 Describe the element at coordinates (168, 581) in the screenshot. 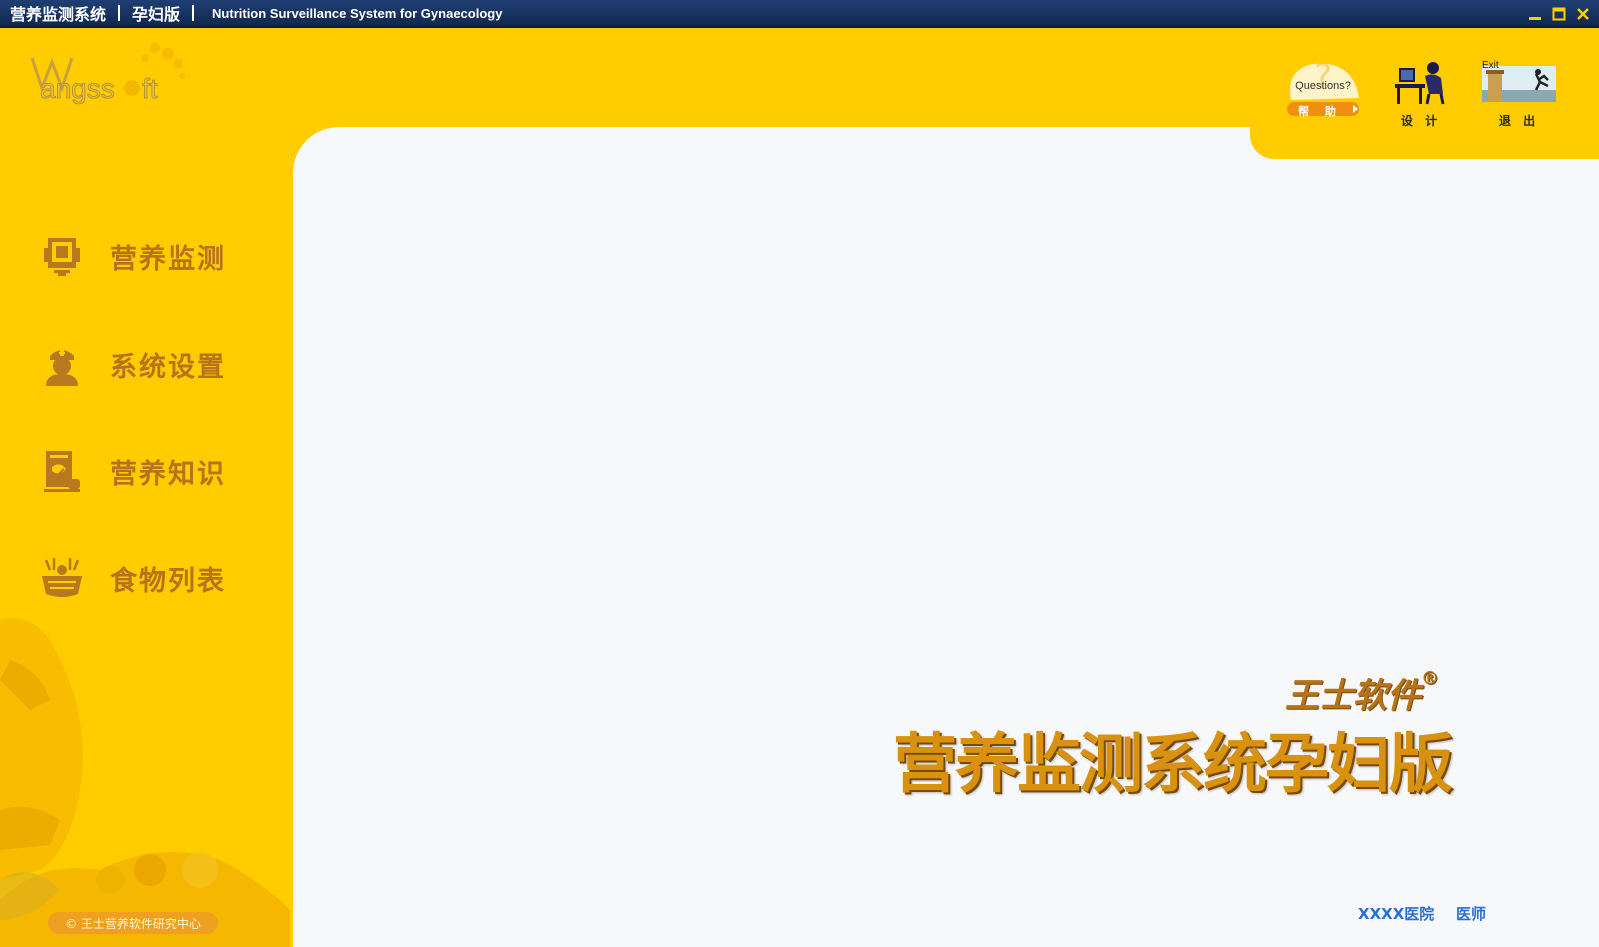

I see `menu-item-label: 食物列表` at that location.